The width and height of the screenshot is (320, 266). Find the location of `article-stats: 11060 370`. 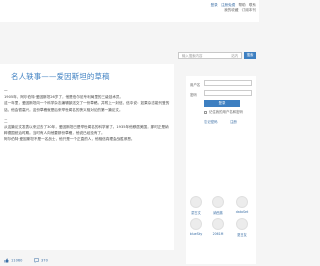

article-stats: 11060 370 is located at coordinates (129, 261).